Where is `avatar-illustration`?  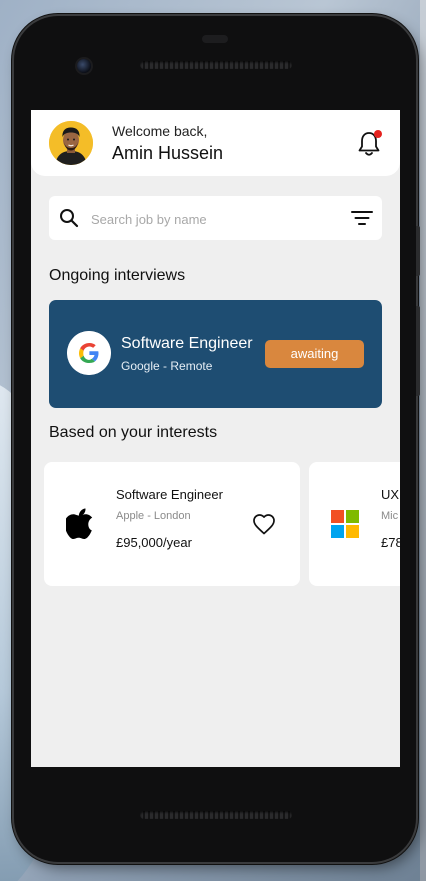 avatar-illustration is located at coordinates (71, 143).